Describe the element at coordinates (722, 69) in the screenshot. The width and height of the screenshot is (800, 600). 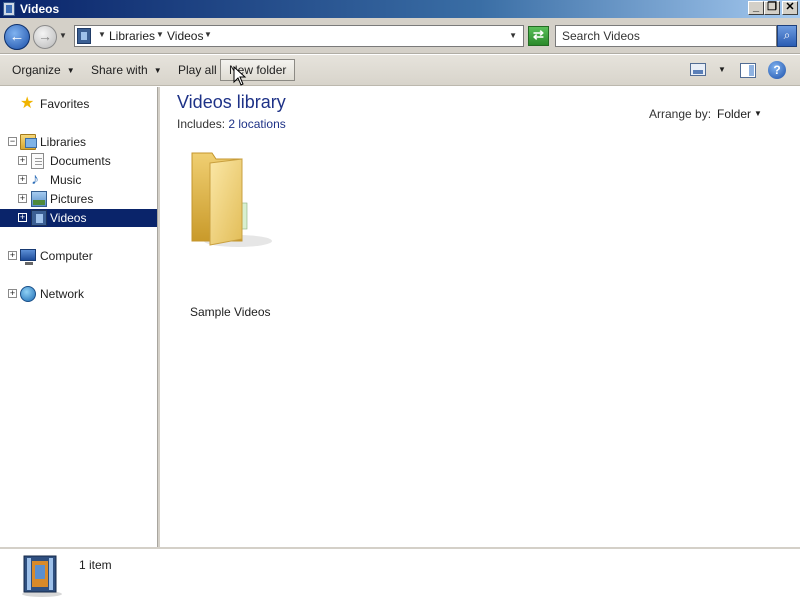
I see `view-options-chevron-icon: ▼` at that location.